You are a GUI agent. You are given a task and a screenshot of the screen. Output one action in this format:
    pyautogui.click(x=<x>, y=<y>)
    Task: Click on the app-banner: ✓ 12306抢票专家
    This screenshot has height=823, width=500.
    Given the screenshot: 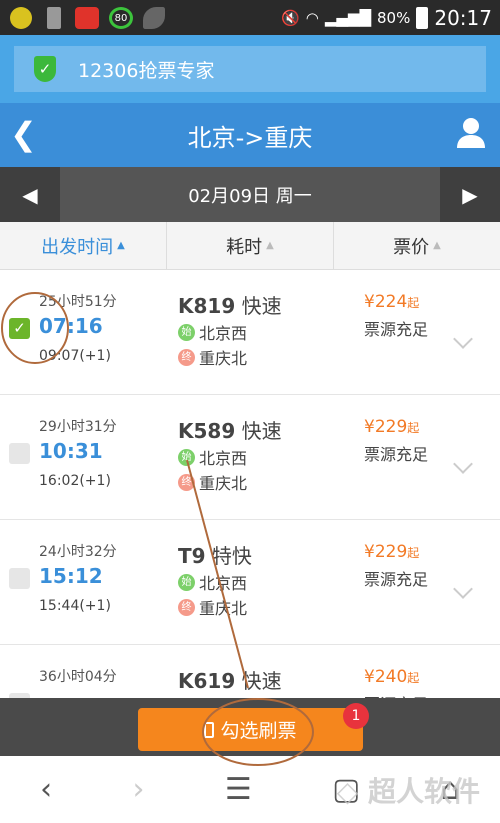 What is the action you would take?
    pyautogui.click(x=250, y=69)
    